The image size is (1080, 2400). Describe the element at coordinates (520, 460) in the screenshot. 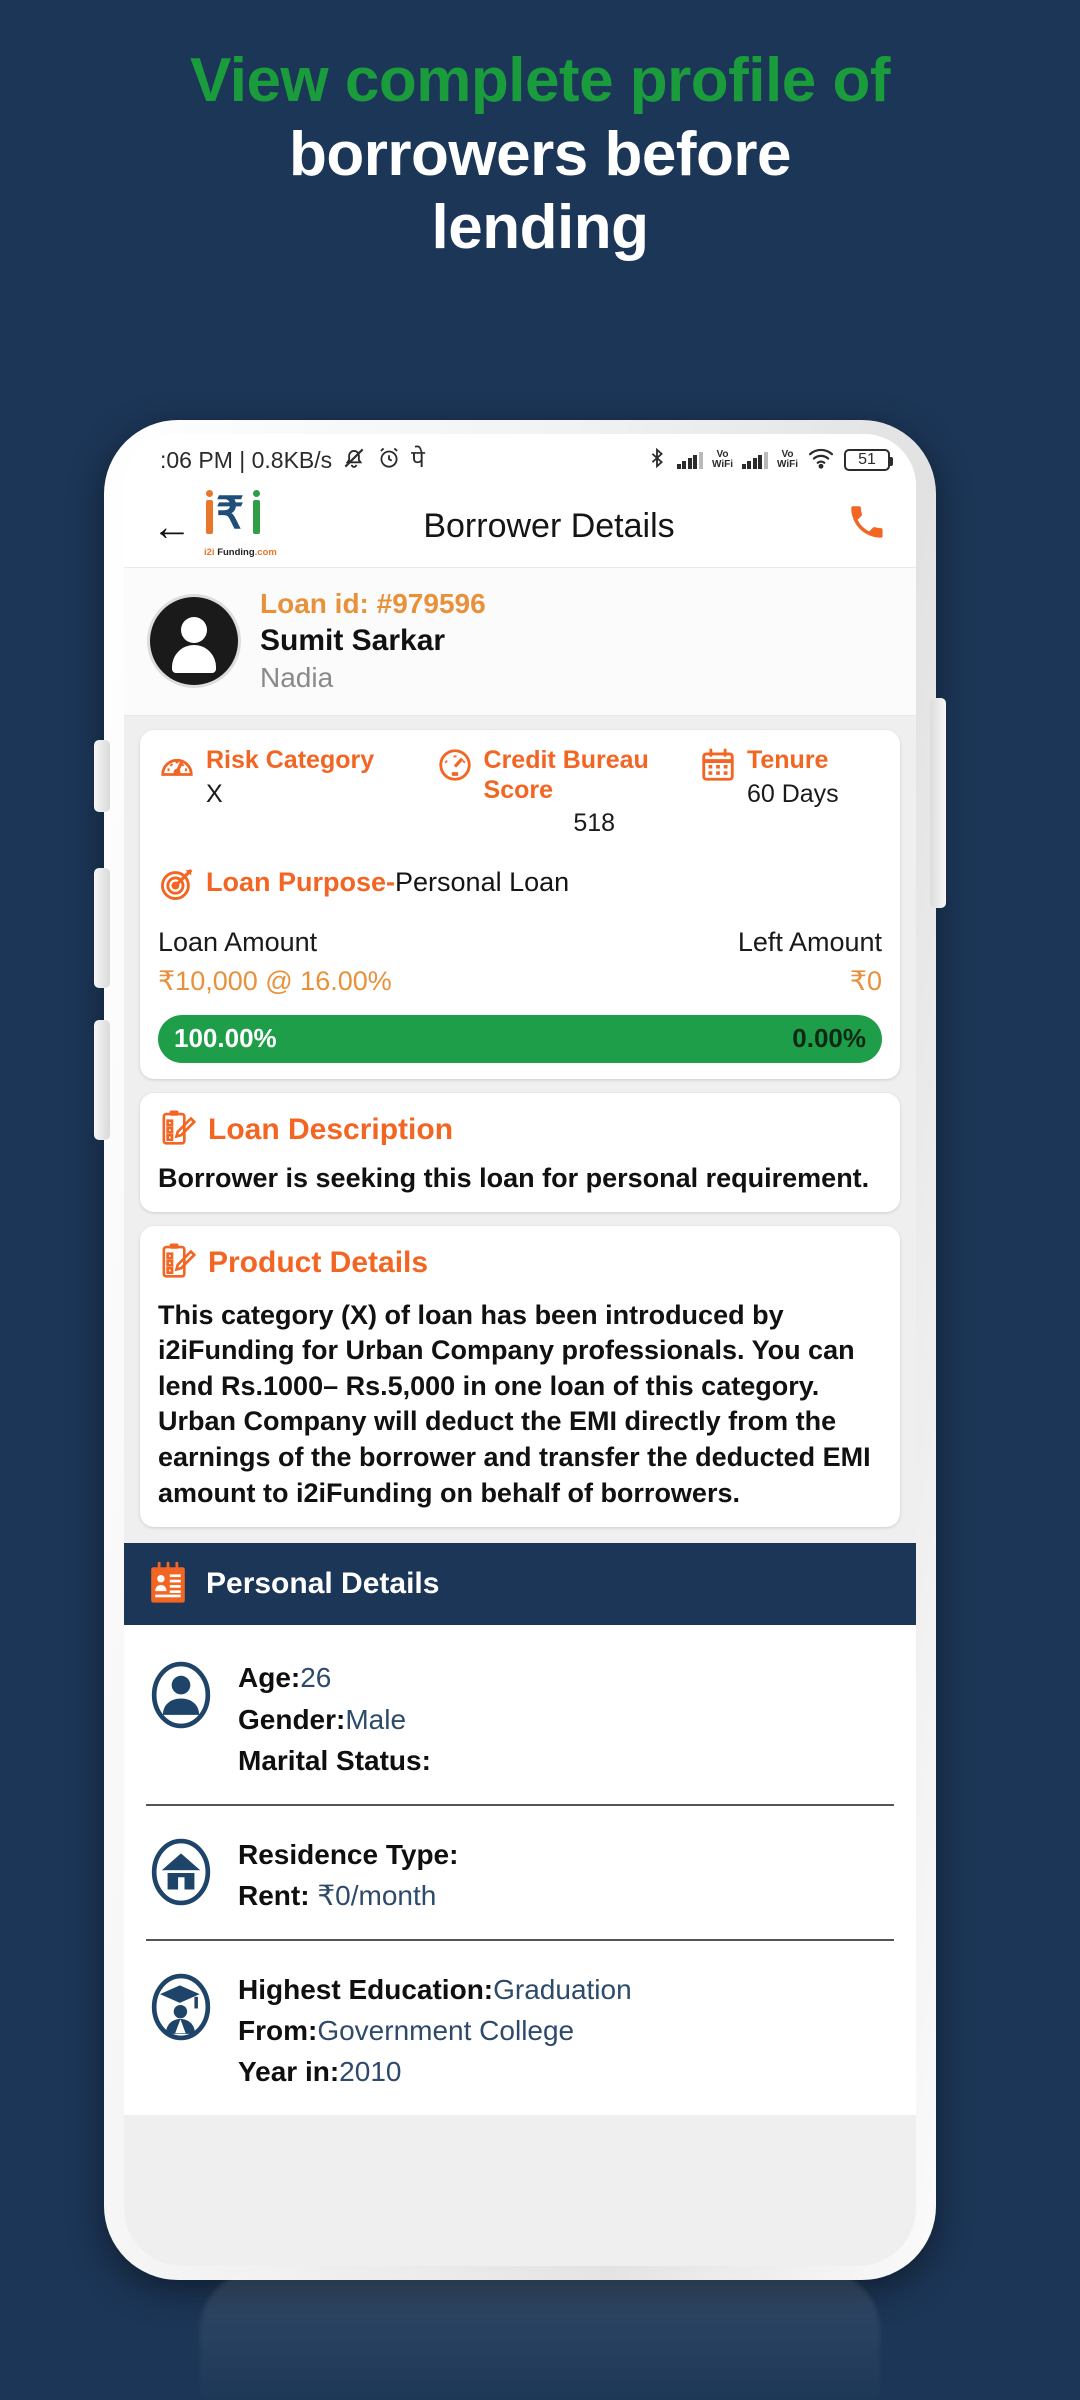

I see `status-bar: :06 PM | 0.8KB/s पे Vo WiFi Vo WiFi 51` at that location.